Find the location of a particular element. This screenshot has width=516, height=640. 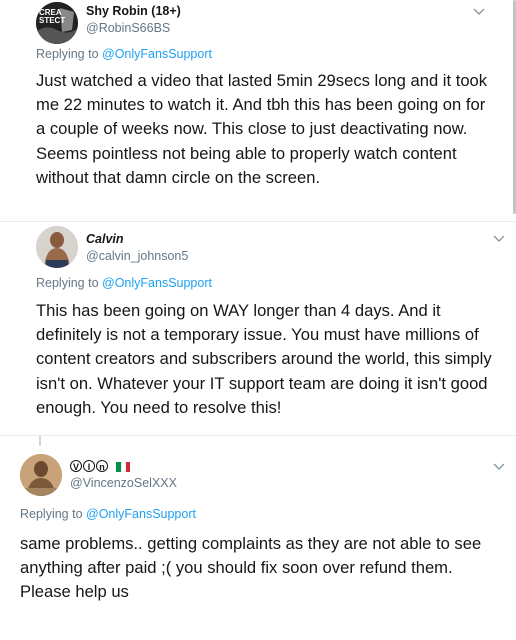

avatar-image: CREA STECT is located at coordinates (57, 23).